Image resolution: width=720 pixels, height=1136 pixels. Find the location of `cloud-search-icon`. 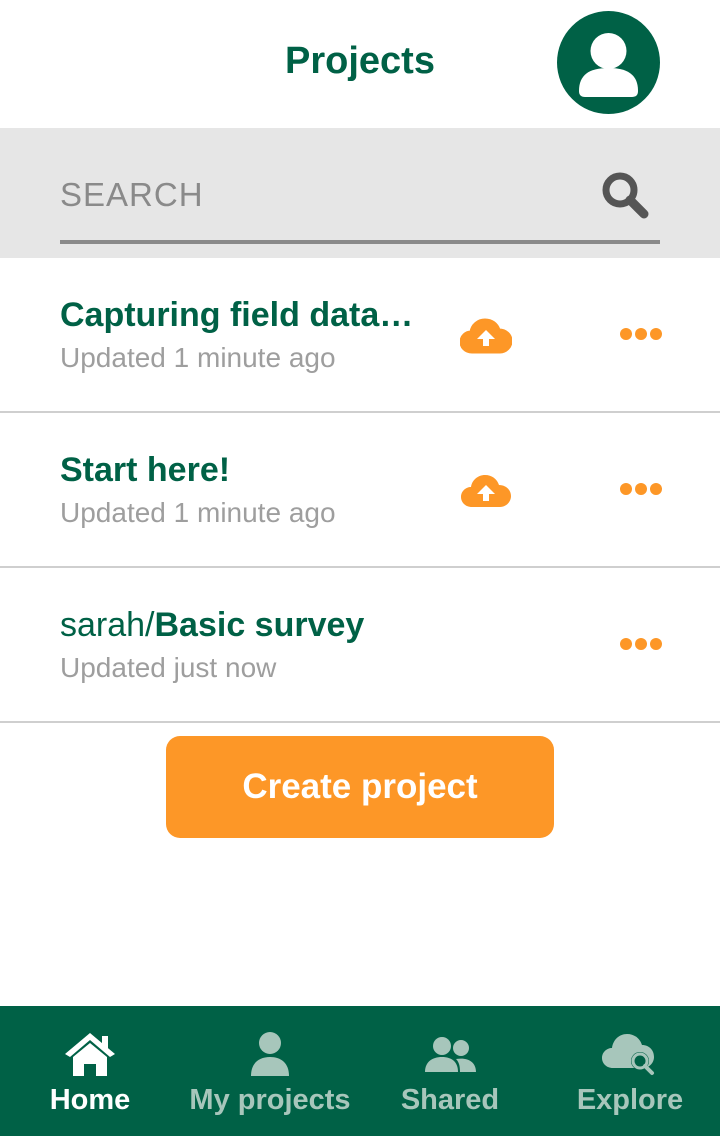

cloud-search-icon is located at coordinates (628, 1054).